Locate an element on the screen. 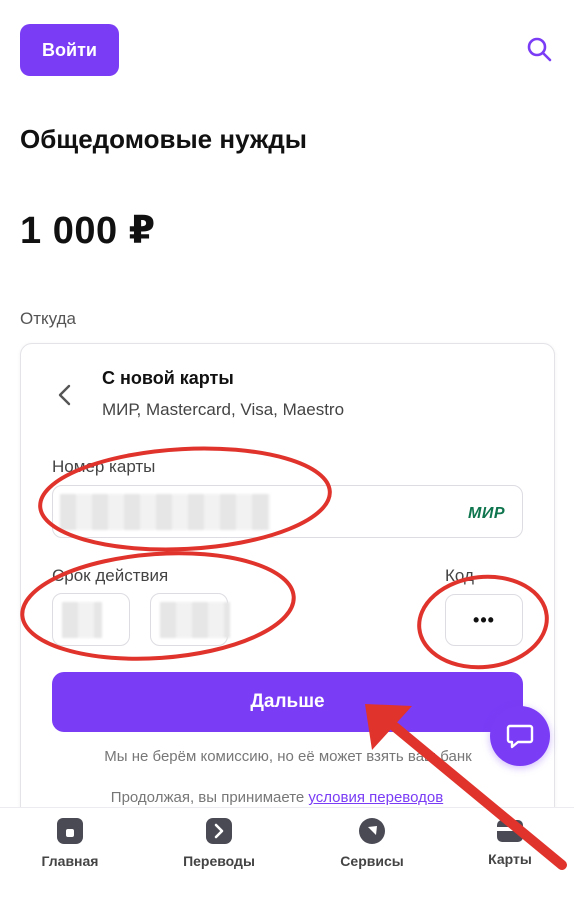 This screenshot has height=907, width=574. nav-item-cards: Карты is located at coordinates (510, 842).